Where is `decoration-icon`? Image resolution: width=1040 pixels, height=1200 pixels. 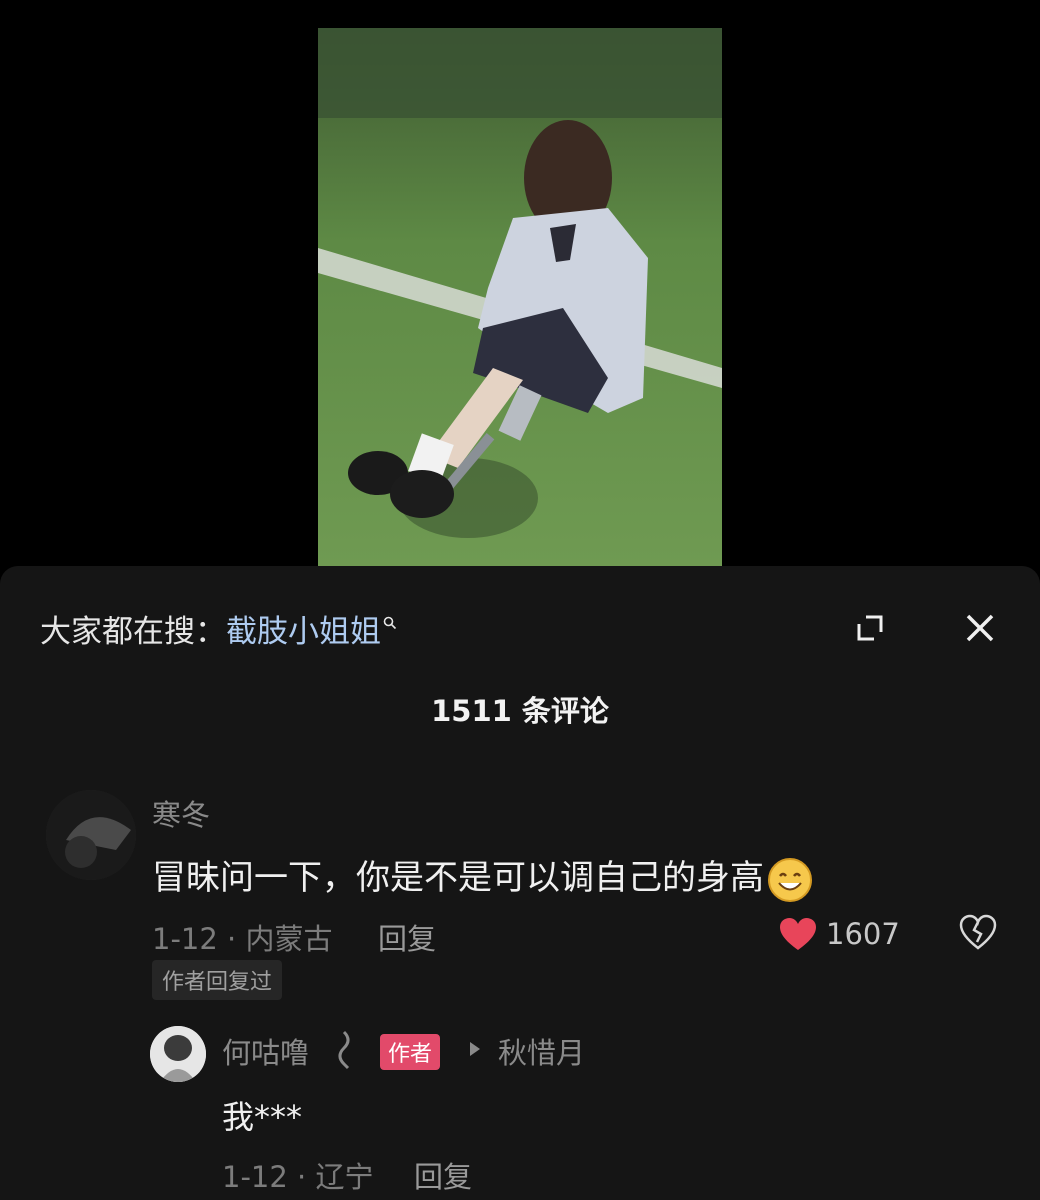
decoration-icon is located at coordinates (344, 1050).